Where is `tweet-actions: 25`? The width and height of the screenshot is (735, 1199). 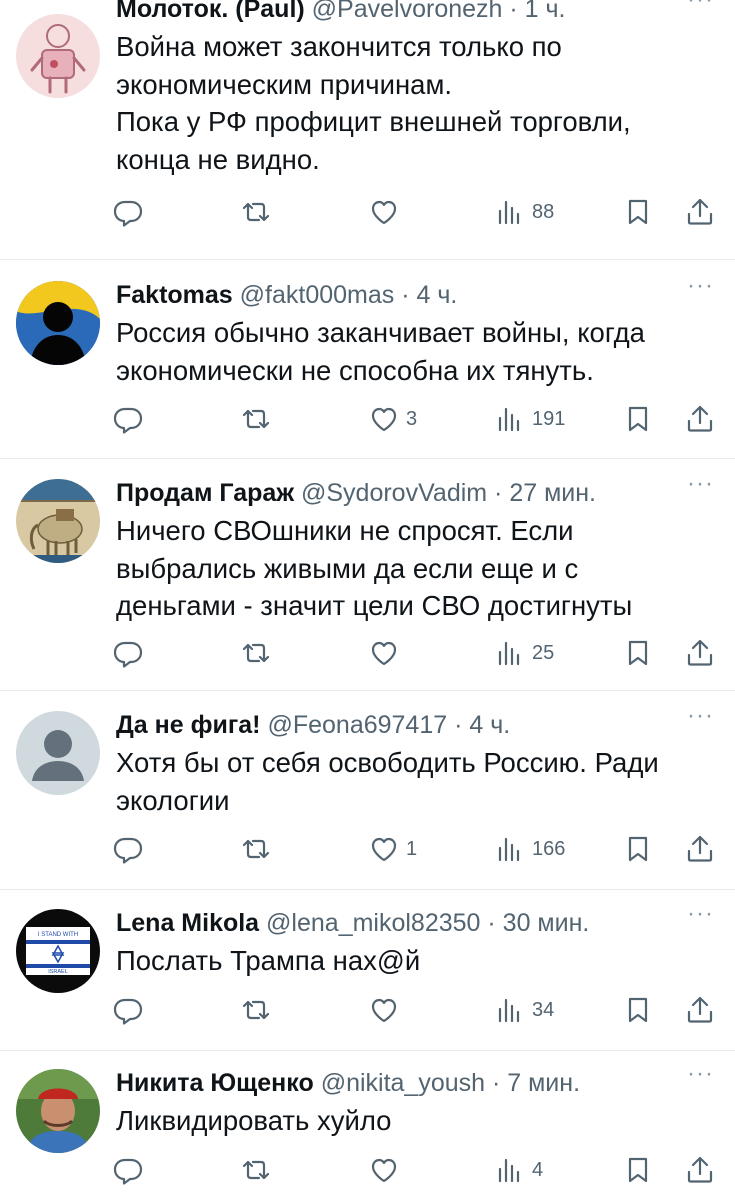 tweet-actions: 25 is located at coordinates (367, 653).